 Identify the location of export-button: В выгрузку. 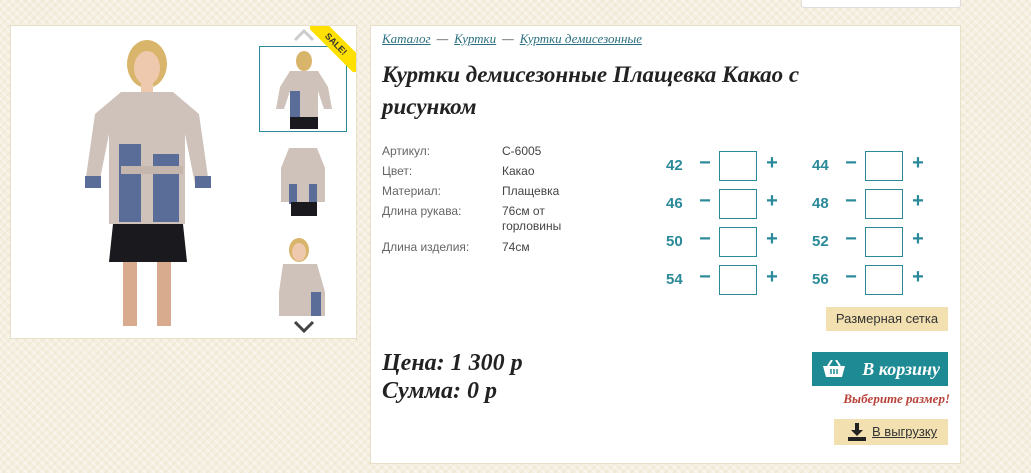
(891, 432).